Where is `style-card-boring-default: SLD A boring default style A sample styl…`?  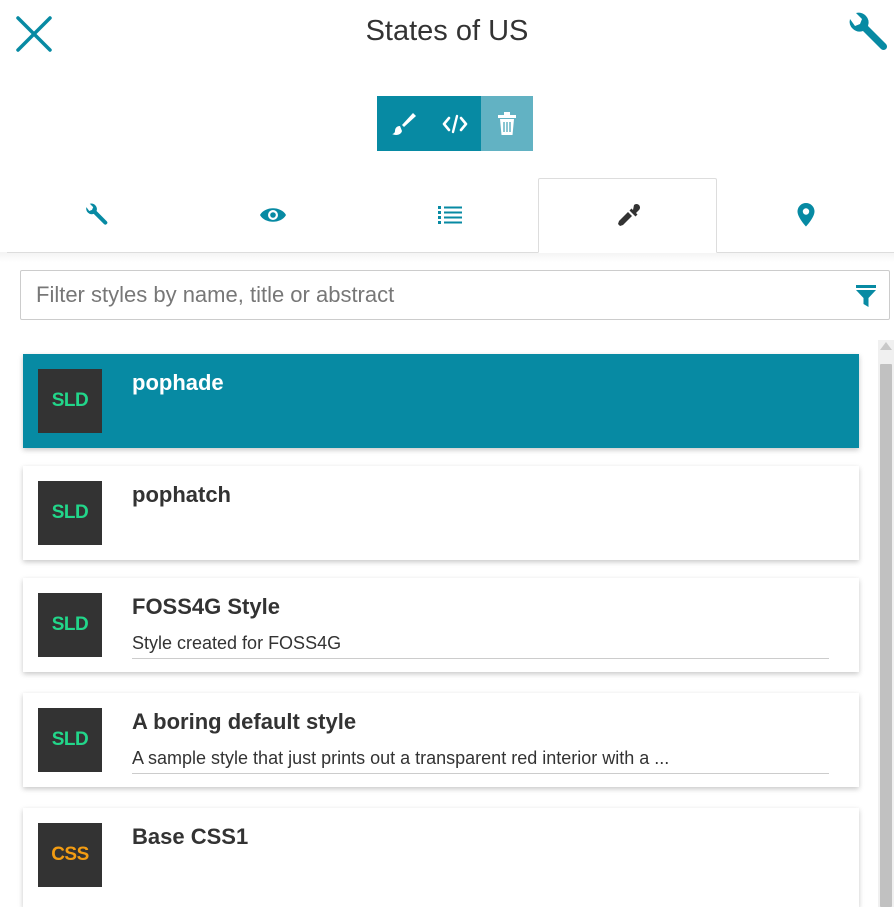 style-card-boring-default: SLD A boring default style A sample styl… is located at coordinates (441, 740).